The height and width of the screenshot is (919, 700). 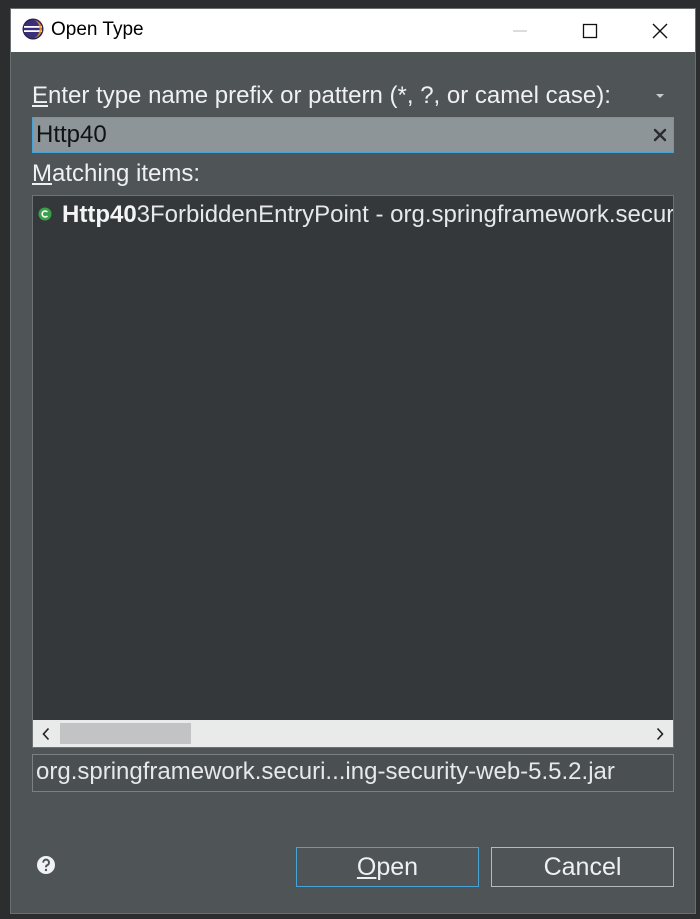 I want to click on maximize-button, so click(x=590, y=30).